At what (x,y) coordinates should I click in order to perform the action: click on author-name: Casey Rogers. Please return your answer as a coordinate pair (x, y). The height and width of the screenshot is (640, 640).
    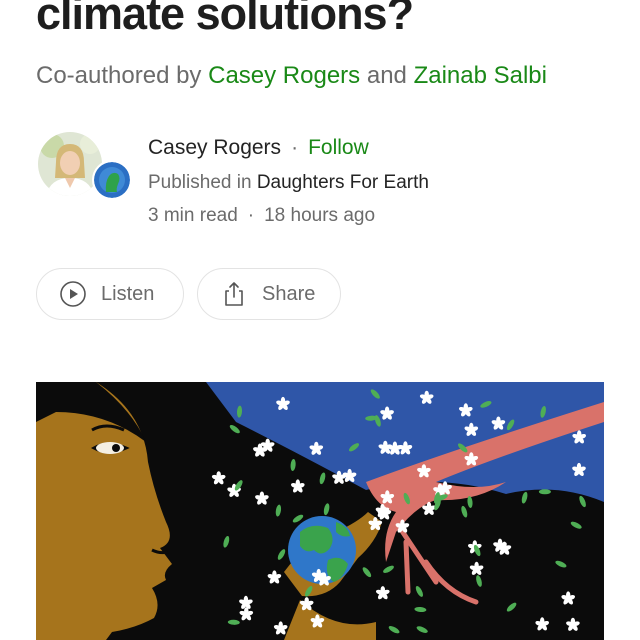
    Looking at the image, I should click on (214, 147).